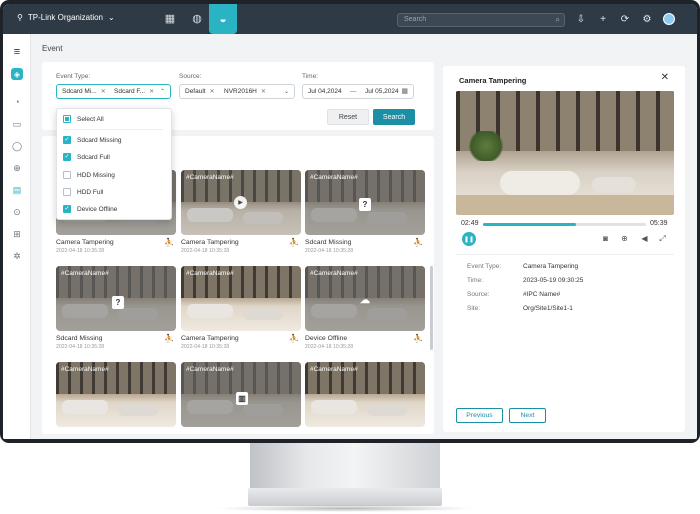  What do you see at coordinates (241, 394) in the screenshot?
I see `event-thumbnail: #CameraName# ▥` at bounding box center [241, 394].